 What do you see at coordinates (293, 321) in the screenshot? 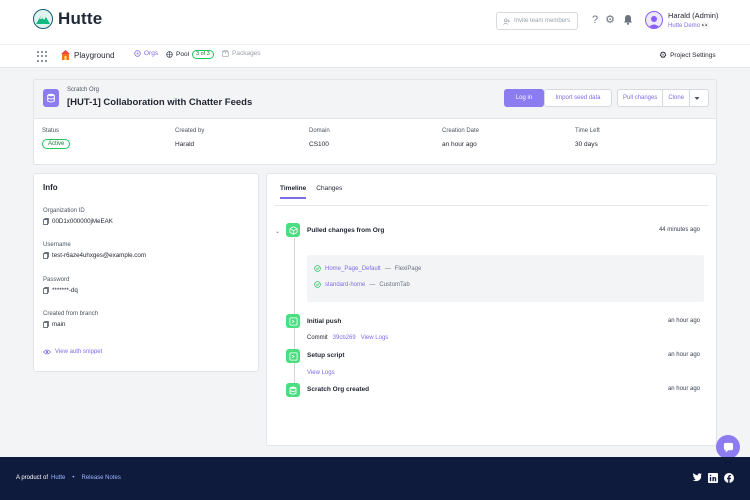
I see `code-push-icon` at bounding box center [293, 321].